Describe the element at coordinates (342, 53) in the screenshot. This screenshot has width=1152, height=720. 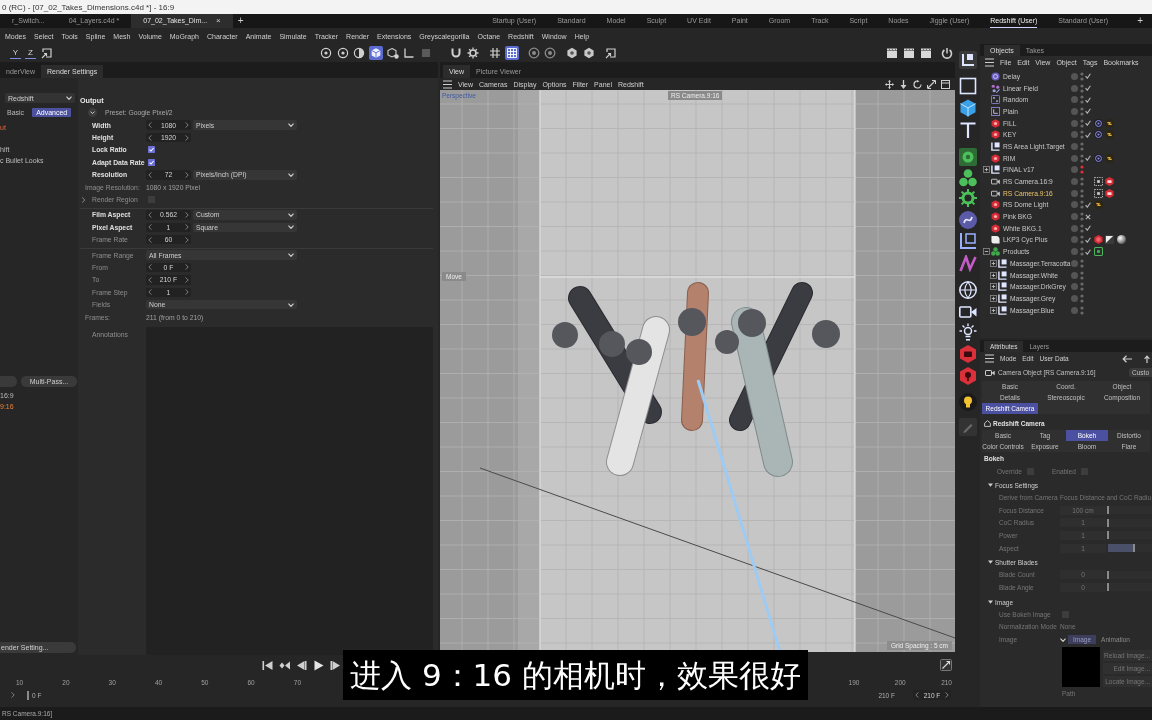
I see `circle-dot-icon` at that location.